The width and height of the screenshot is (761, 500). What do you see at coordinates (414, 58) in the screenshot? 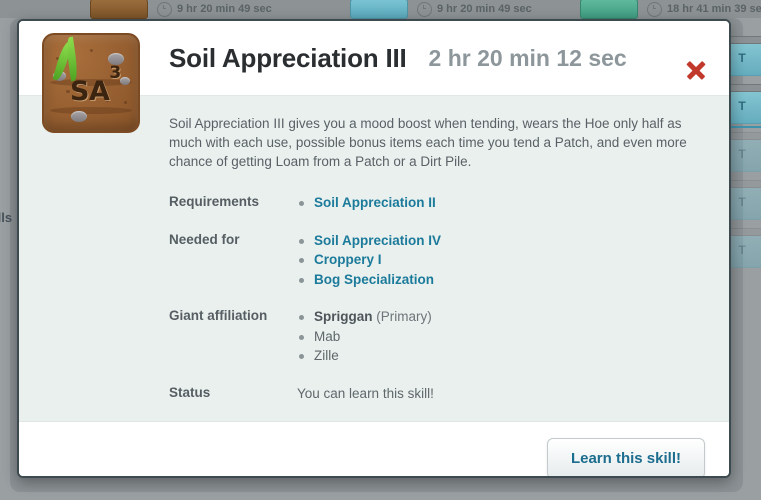
I see `modal-title-row: Soil Appreciation III 2 hr 20 min 12 sec` at bounding box center [414, 58].